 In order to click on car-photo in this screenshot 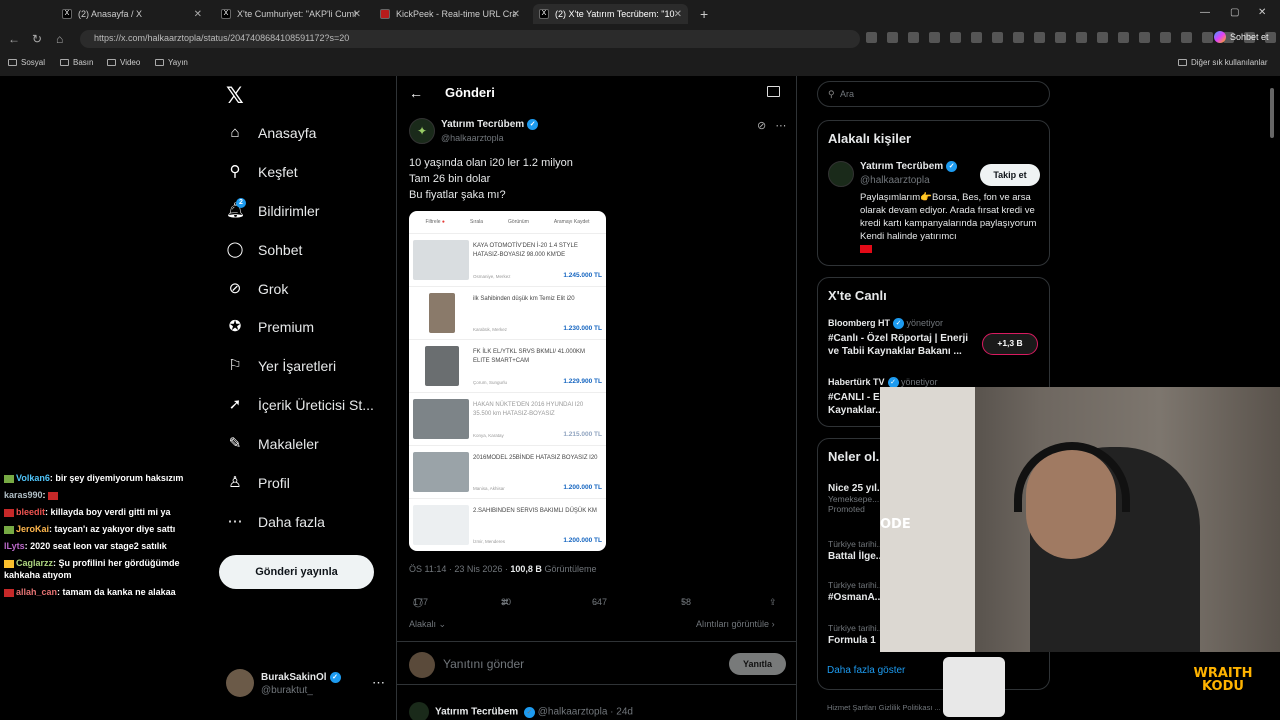, I will do `click(441, 472)`.